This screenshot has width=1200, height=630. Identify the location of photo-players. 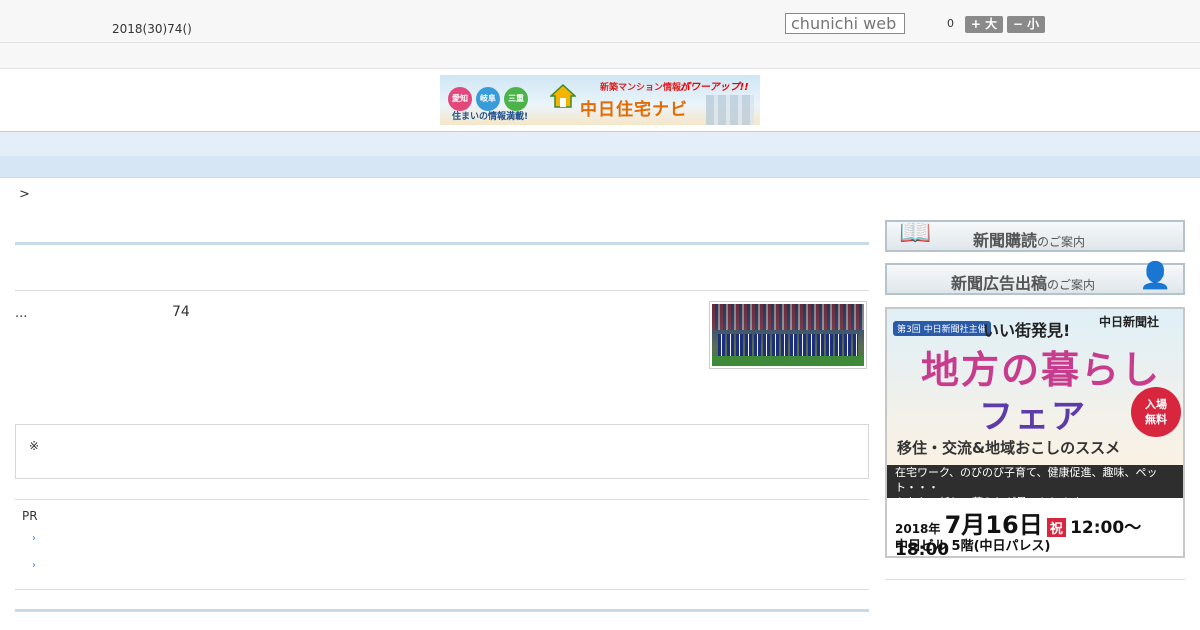
(788, 345).